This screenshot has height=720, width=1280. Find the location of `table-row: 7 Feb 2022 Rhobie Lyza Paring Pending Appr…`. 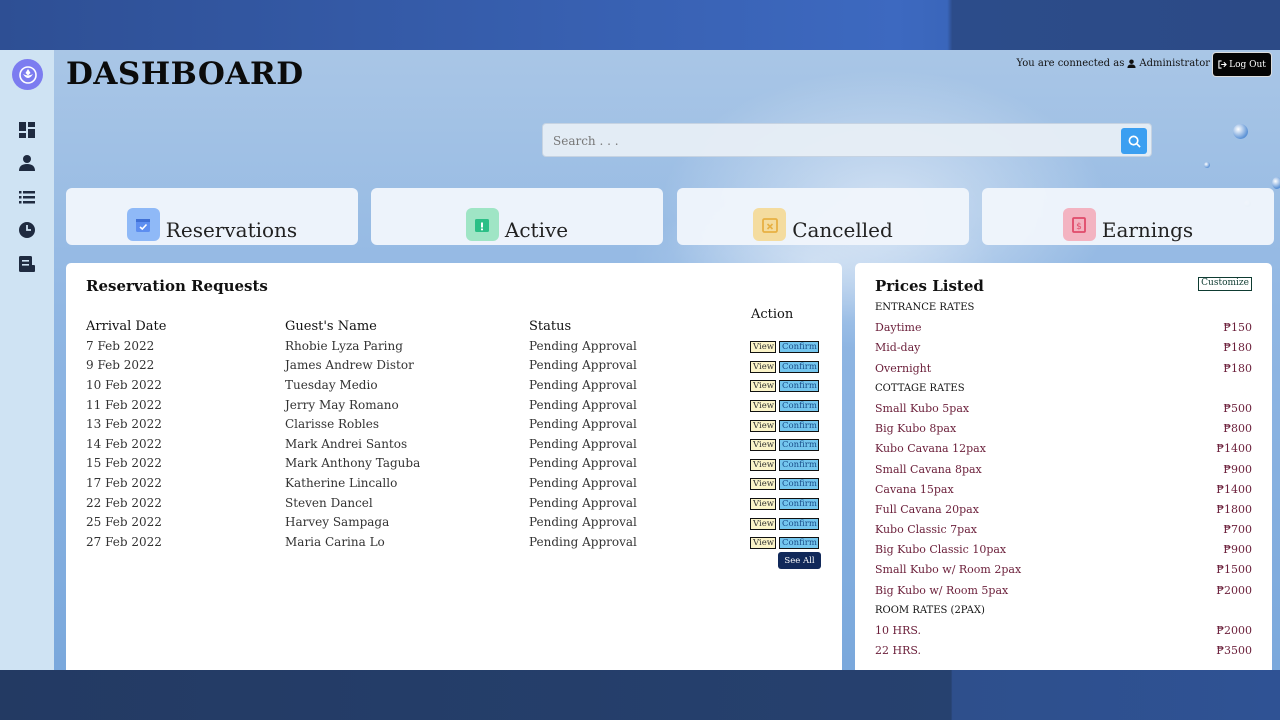

table-row: 7 Feb 2022 Rhobie Lyza Paring Pending Appr… is located at coordinates (452, 346).